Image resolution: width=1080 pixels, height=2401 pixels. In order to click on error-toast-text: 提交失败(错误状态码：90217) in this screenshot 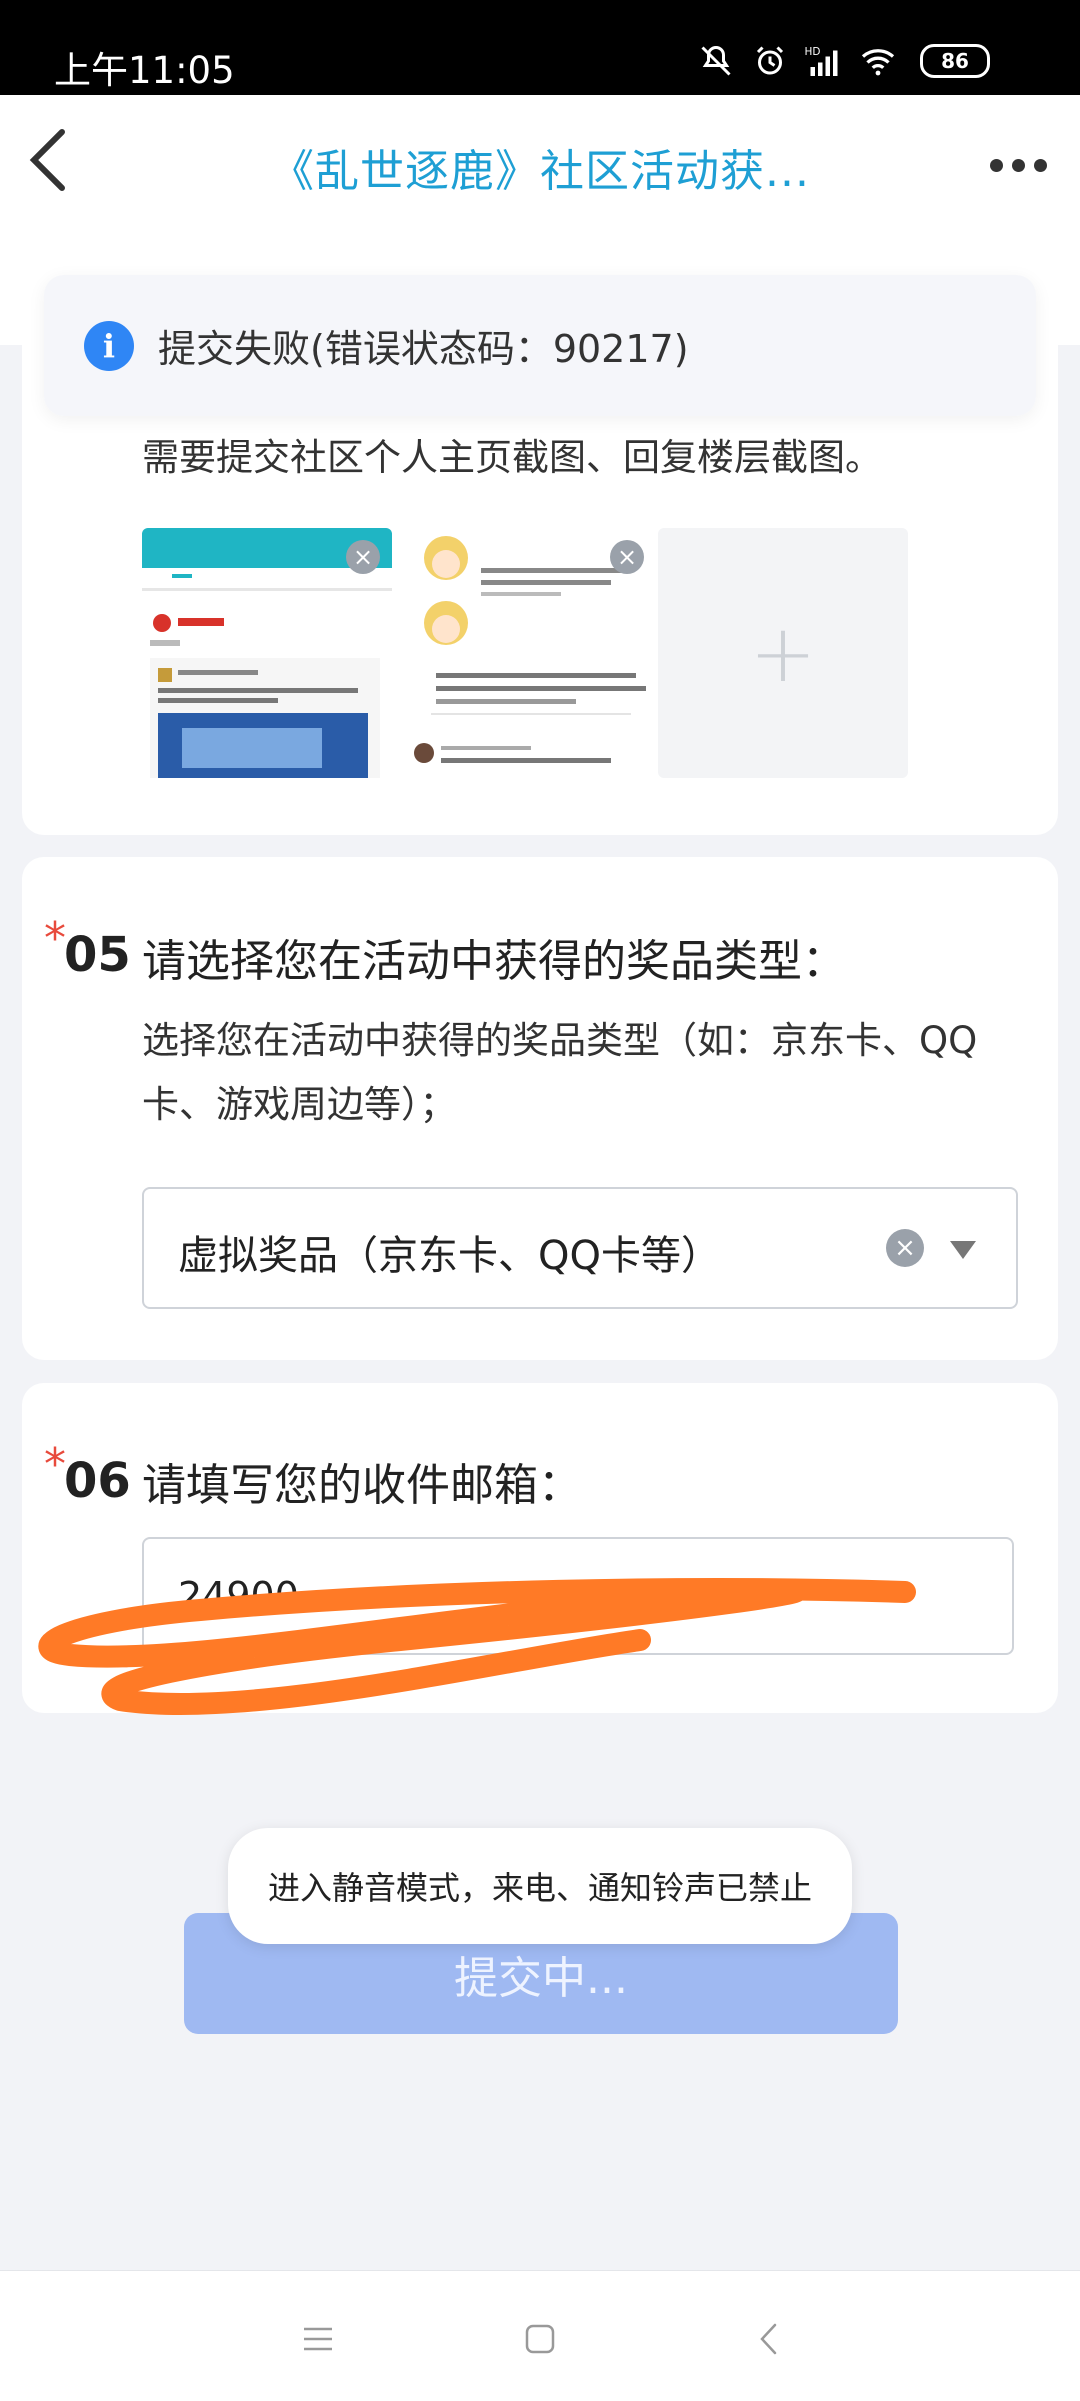, I will do `click(423, 349)`.